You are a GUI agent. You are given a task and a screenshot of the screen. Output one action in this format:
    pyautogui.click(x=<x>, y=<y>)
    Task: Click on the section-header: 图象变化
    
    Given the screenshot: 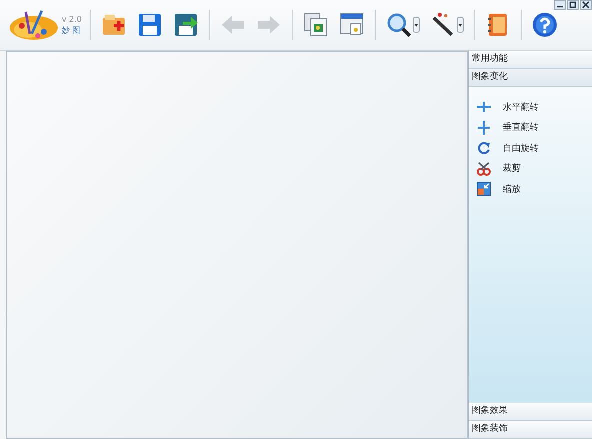 What is the action you would take?
    pyautogui.click(x=530, y=78)
    